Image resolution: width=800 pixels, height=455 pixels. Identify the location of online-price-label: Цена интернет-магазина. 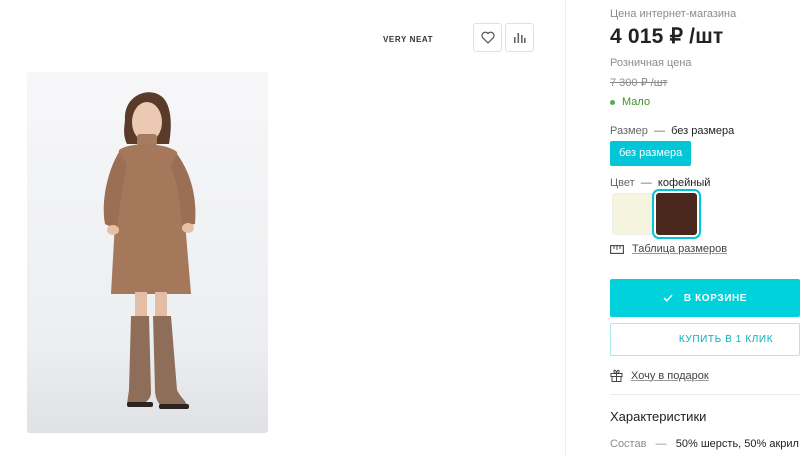
(673, 14).